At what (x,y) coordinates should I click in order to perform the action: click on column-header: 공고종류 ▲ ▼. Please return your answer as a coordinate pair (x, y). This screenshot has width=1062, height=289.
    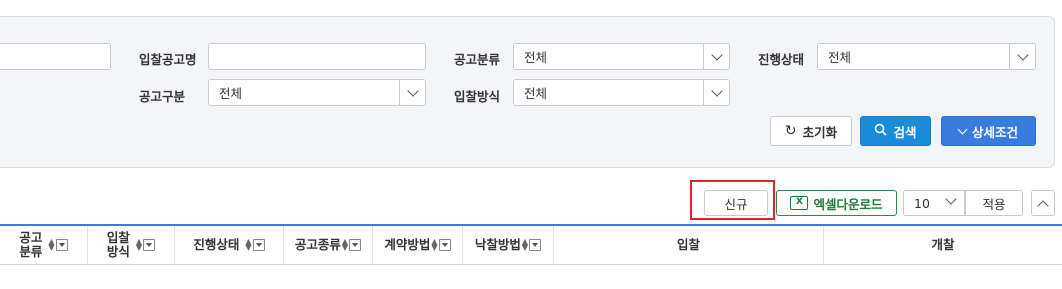
    Looking at the image, I should click on (328, 245).